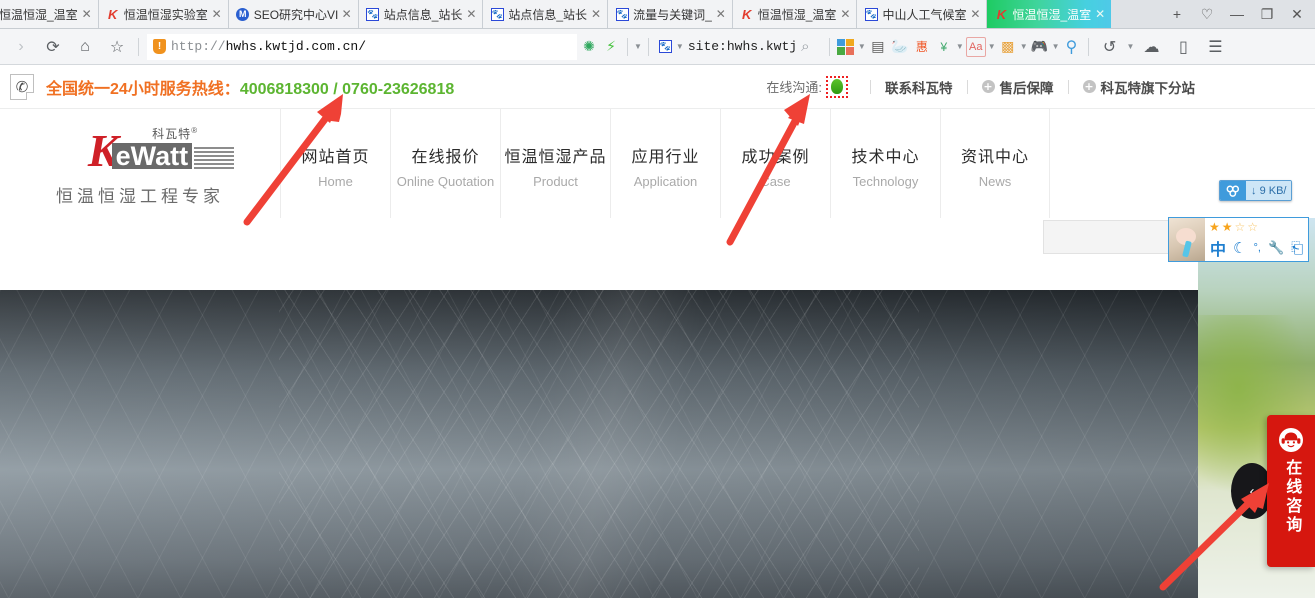 This screenshot has width=1315, height=599. What do you see at coordinates (1215, 47) in the screenshot?
I see `menu-icon: ☰` at bounding box center [1215, 47].